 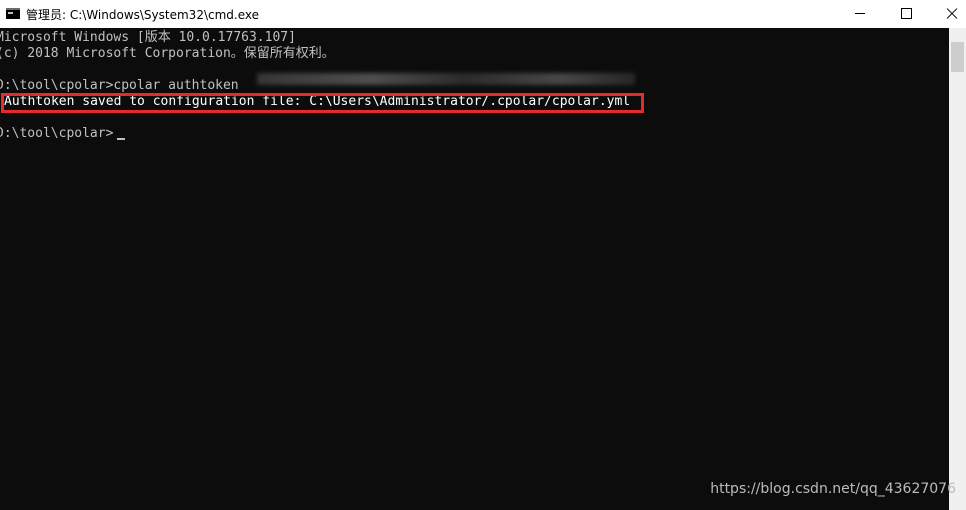 I want to click on title-bar: 管理员: C:\Windows\System32\cmd.exe, so click(x=483, y=14).